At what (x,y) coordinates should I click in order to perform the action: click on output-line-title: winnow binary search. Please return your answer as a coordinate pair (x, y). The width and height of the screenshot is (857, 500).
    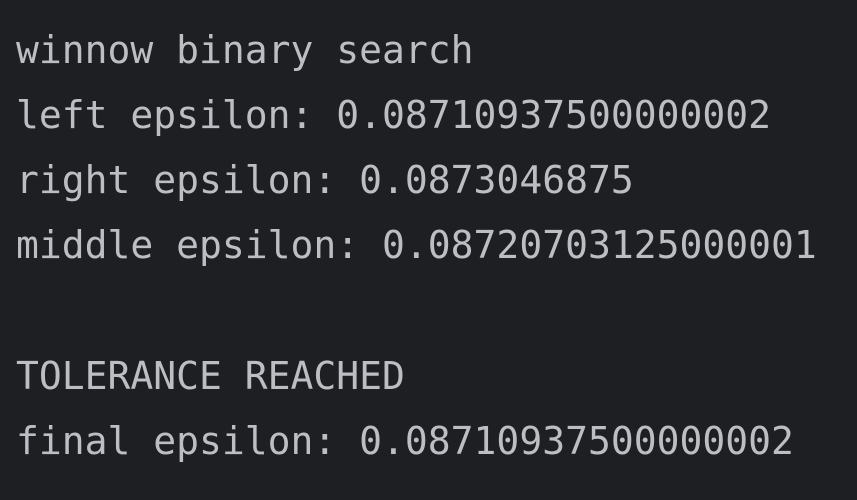
    Looking at the image, I should click on (245, 50).